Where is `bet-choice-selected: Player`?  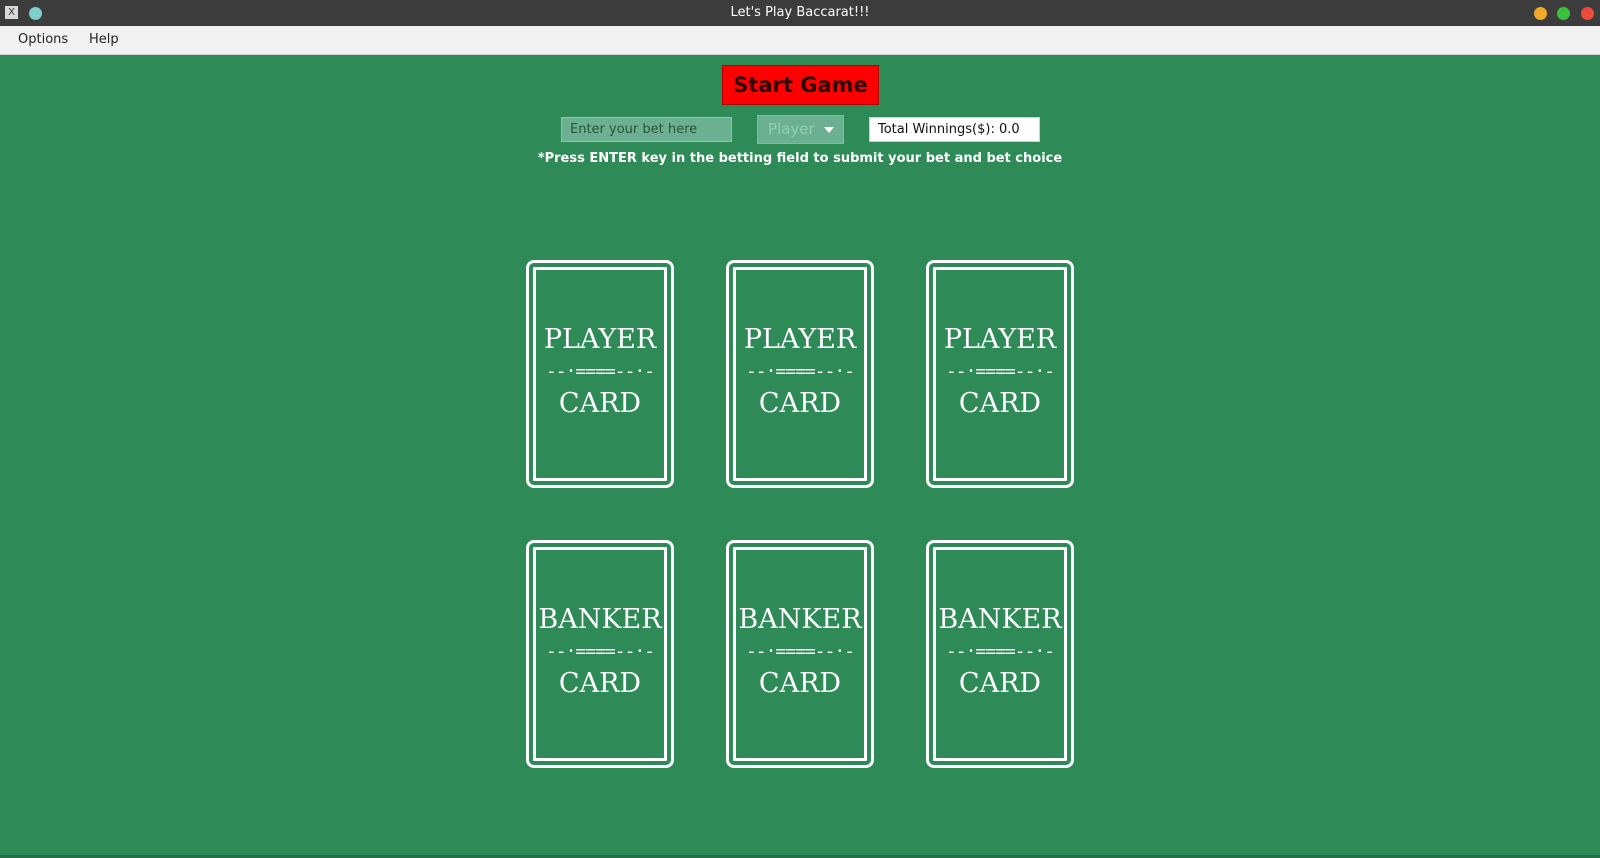
bet-choice-selected: Player is located at coordinates (791, 129).